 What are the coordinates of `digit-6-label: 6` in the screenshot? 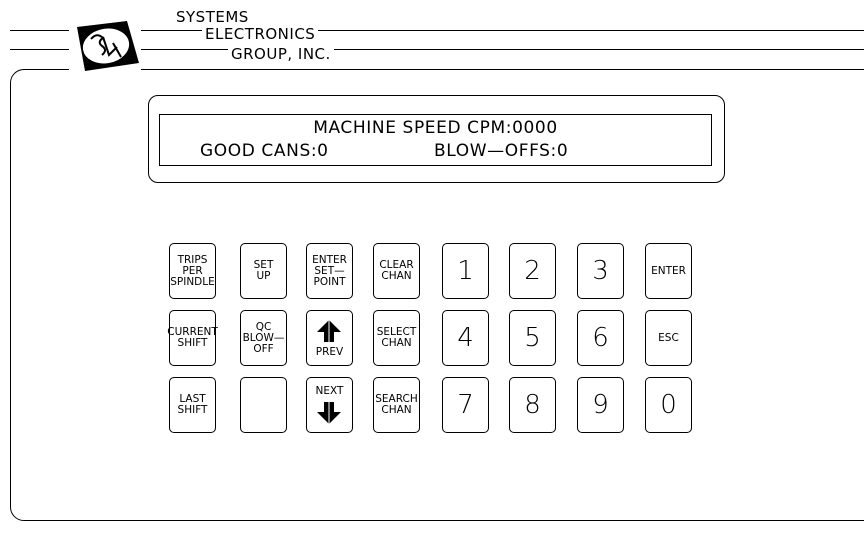 It's located at (600, 338).